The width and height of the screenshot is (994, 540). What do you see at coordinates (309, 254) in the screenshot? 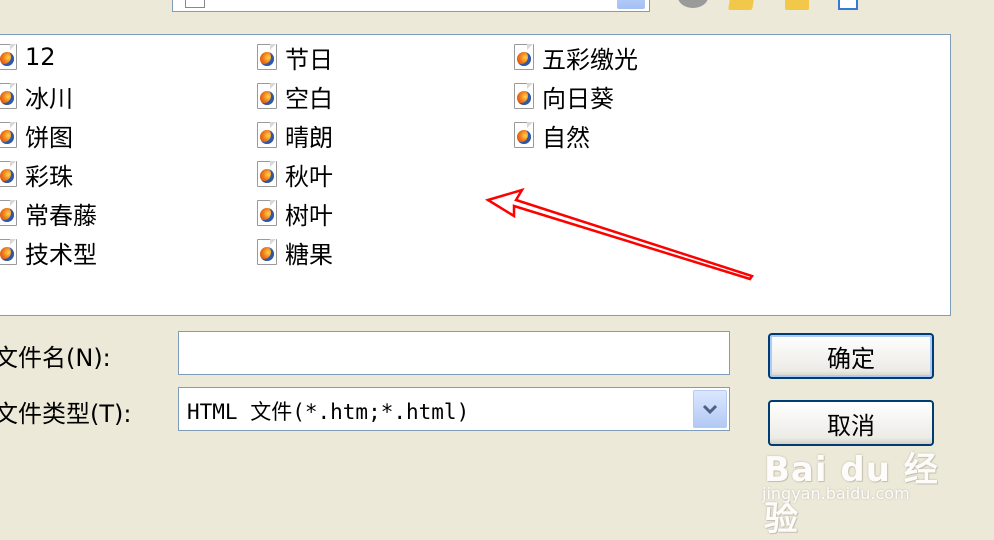
I see `file-name: 糖果` at bounding box center [309, 254].